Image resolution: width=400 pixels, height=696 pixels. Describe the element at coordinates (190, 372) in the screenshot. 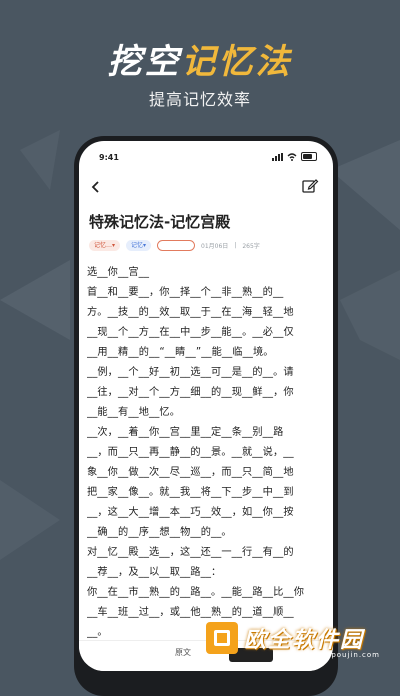

I see `body-line: __例，__个__好__初__选__可__是__的__。请` at that location.